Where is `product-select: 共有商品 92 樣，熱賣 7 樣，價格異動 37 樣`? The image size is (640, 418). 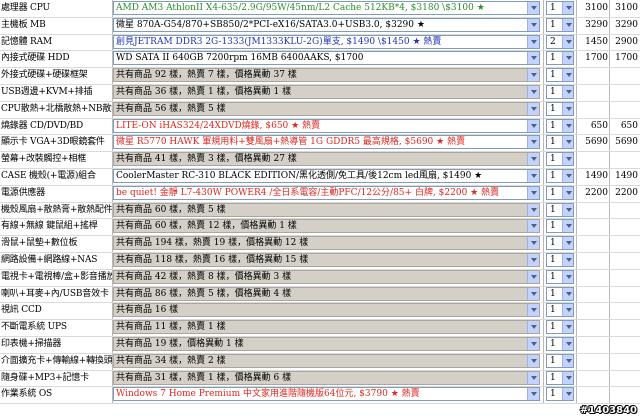
product-select: 共有商品 92 樣，熱賣 7 樣，價格異動 37 樣 is located at coordinates (326, 75).